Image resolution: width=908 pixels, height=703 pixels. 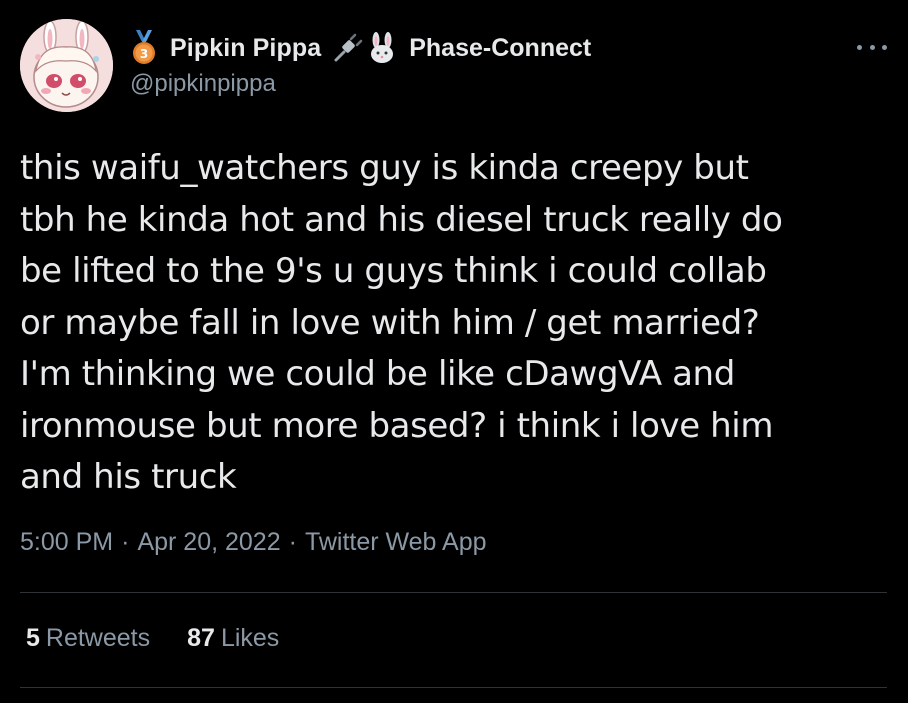 I want to click on more-options-icon, so click(x=872, y=47).